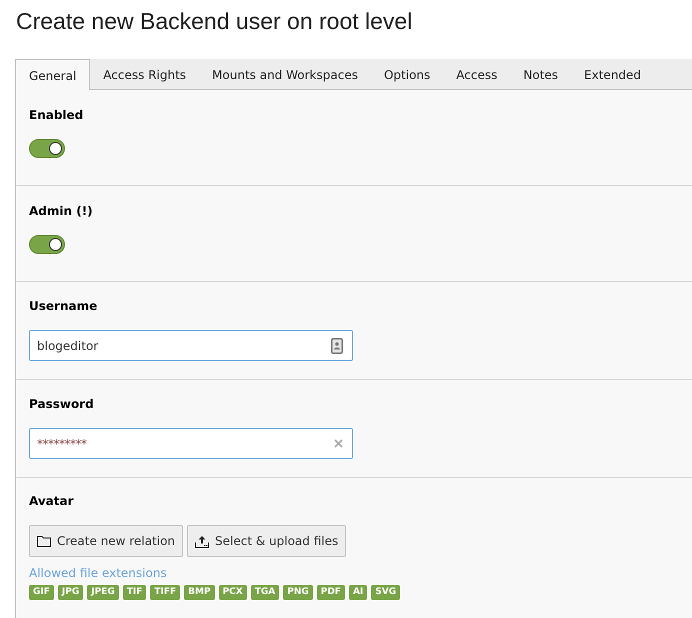 Image resolution: width=692 pixels, height=618 pixels. What do you see at coordinates (214, 21) in the screenshot?
I see `page-title: Create new Backend user on root level` at bounding box center [214, 21].